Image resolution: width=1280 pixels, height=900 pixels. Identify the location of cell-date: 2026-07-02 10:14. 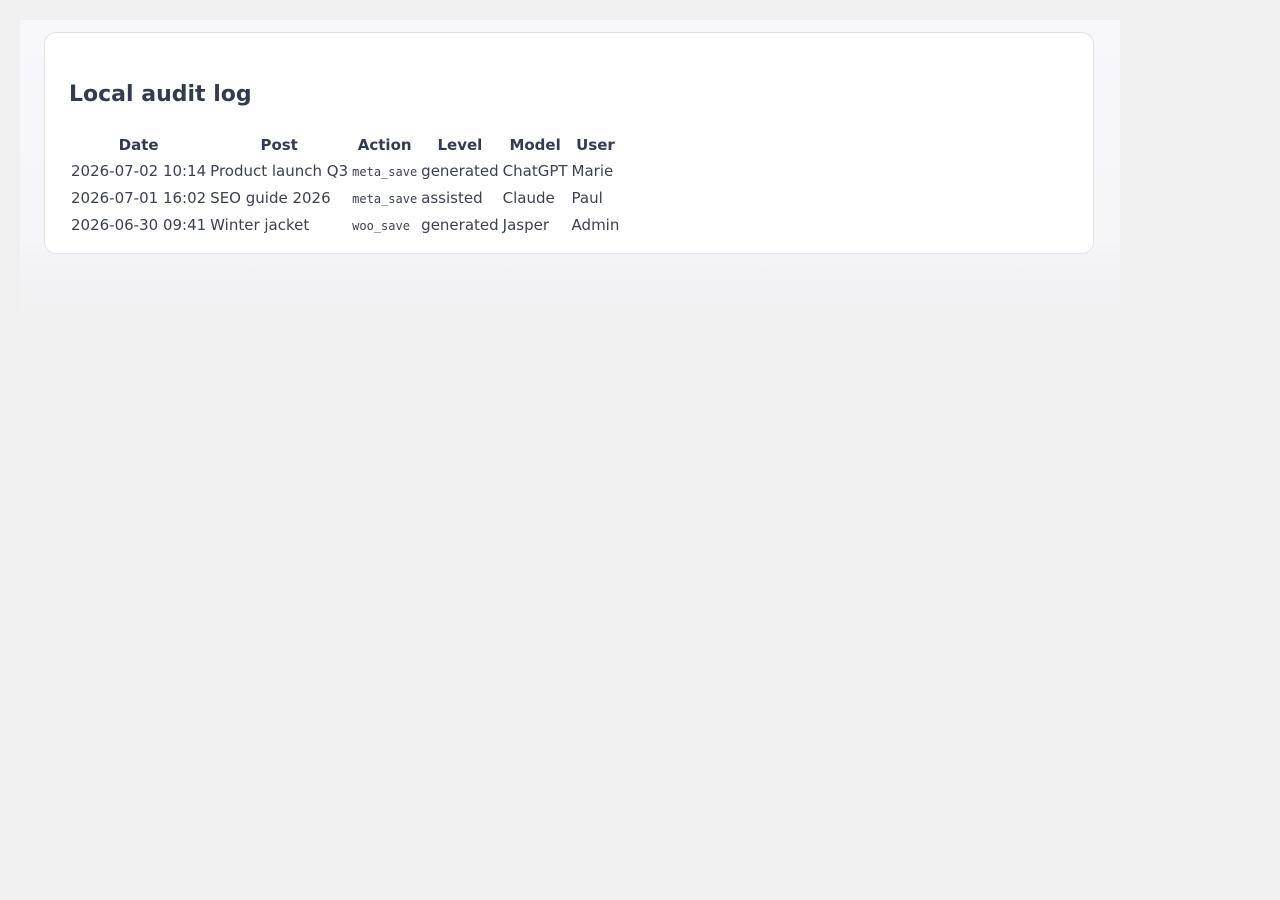
(139, 170).